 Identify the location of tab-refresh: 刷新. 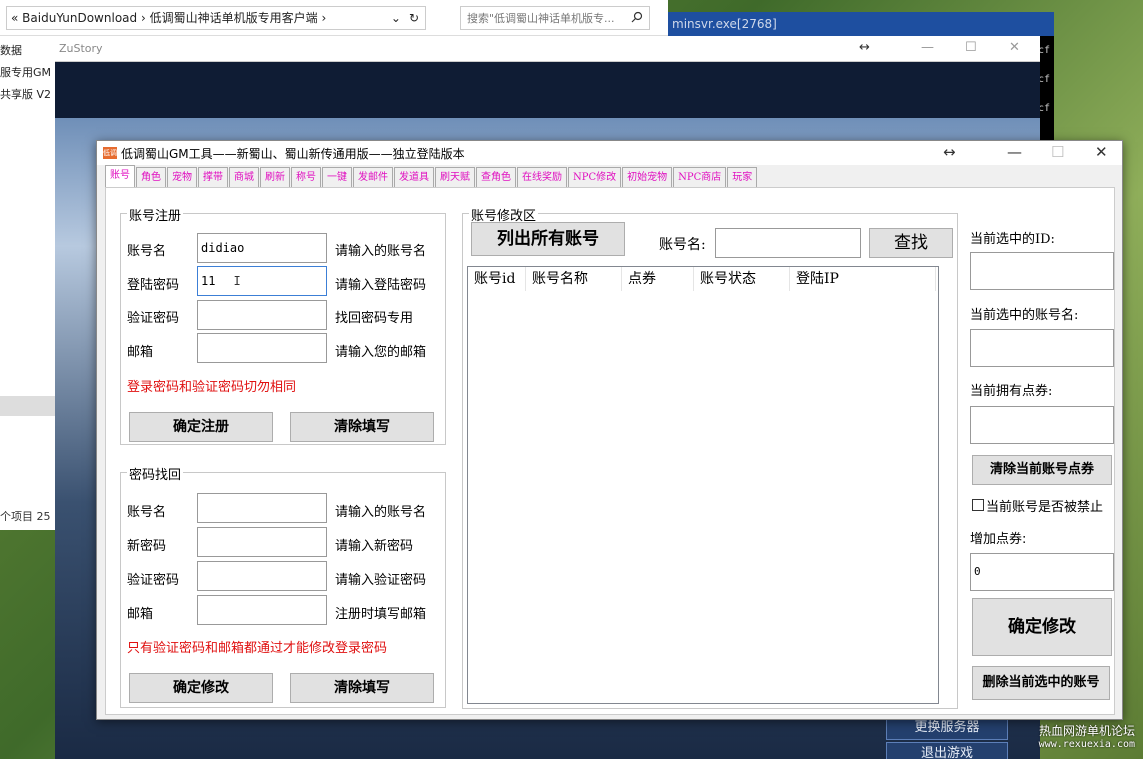
(275, 177).